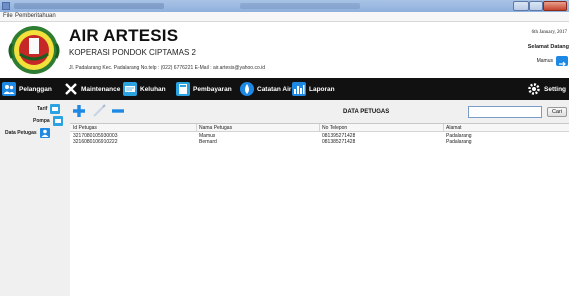  I want to click on sidebar-item-tarif-label: Tarif, so click(42, 108).